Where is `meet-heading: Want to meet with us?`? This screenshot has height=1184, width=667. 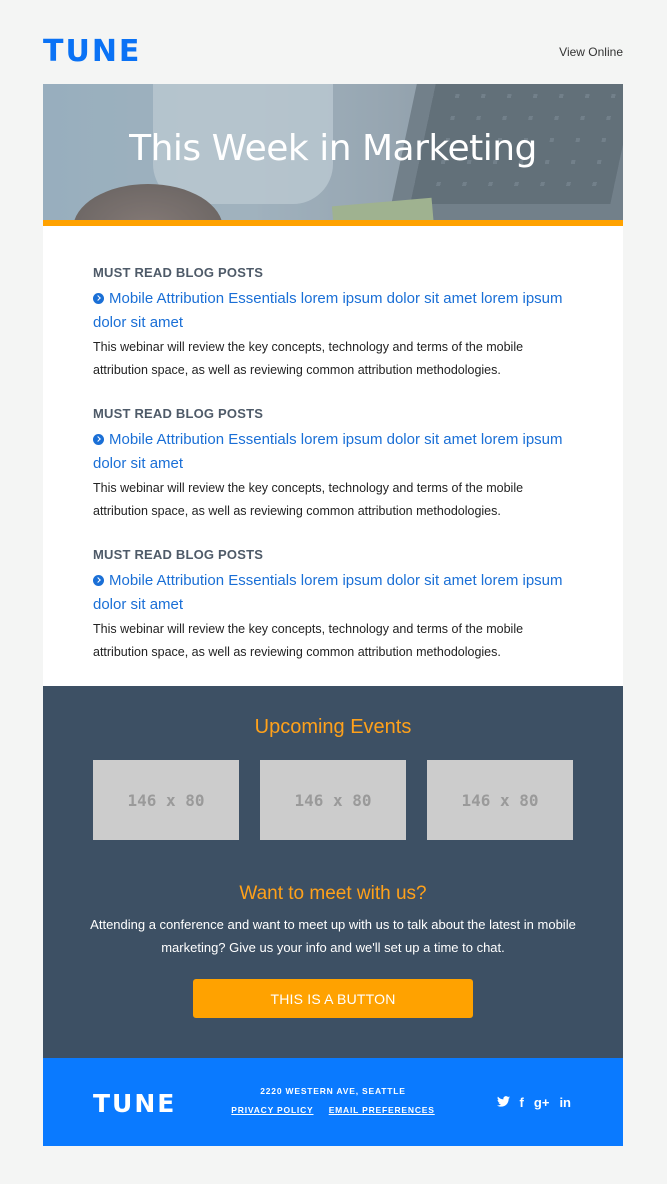 meet-heading: Want to meet with us? is located at coordinates (333, 893).